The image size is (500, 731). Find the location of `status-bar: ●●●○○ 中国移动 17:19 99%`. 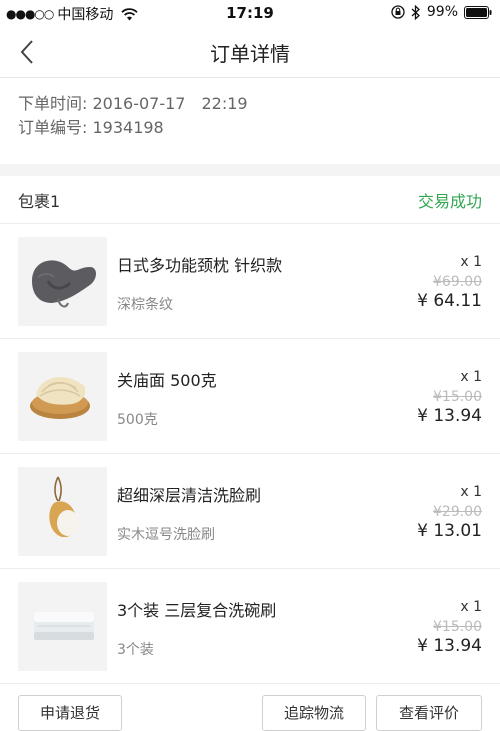

status-bar: ●●●○○ 中国移动 17:19 99% is located at coordinates (250, 13).